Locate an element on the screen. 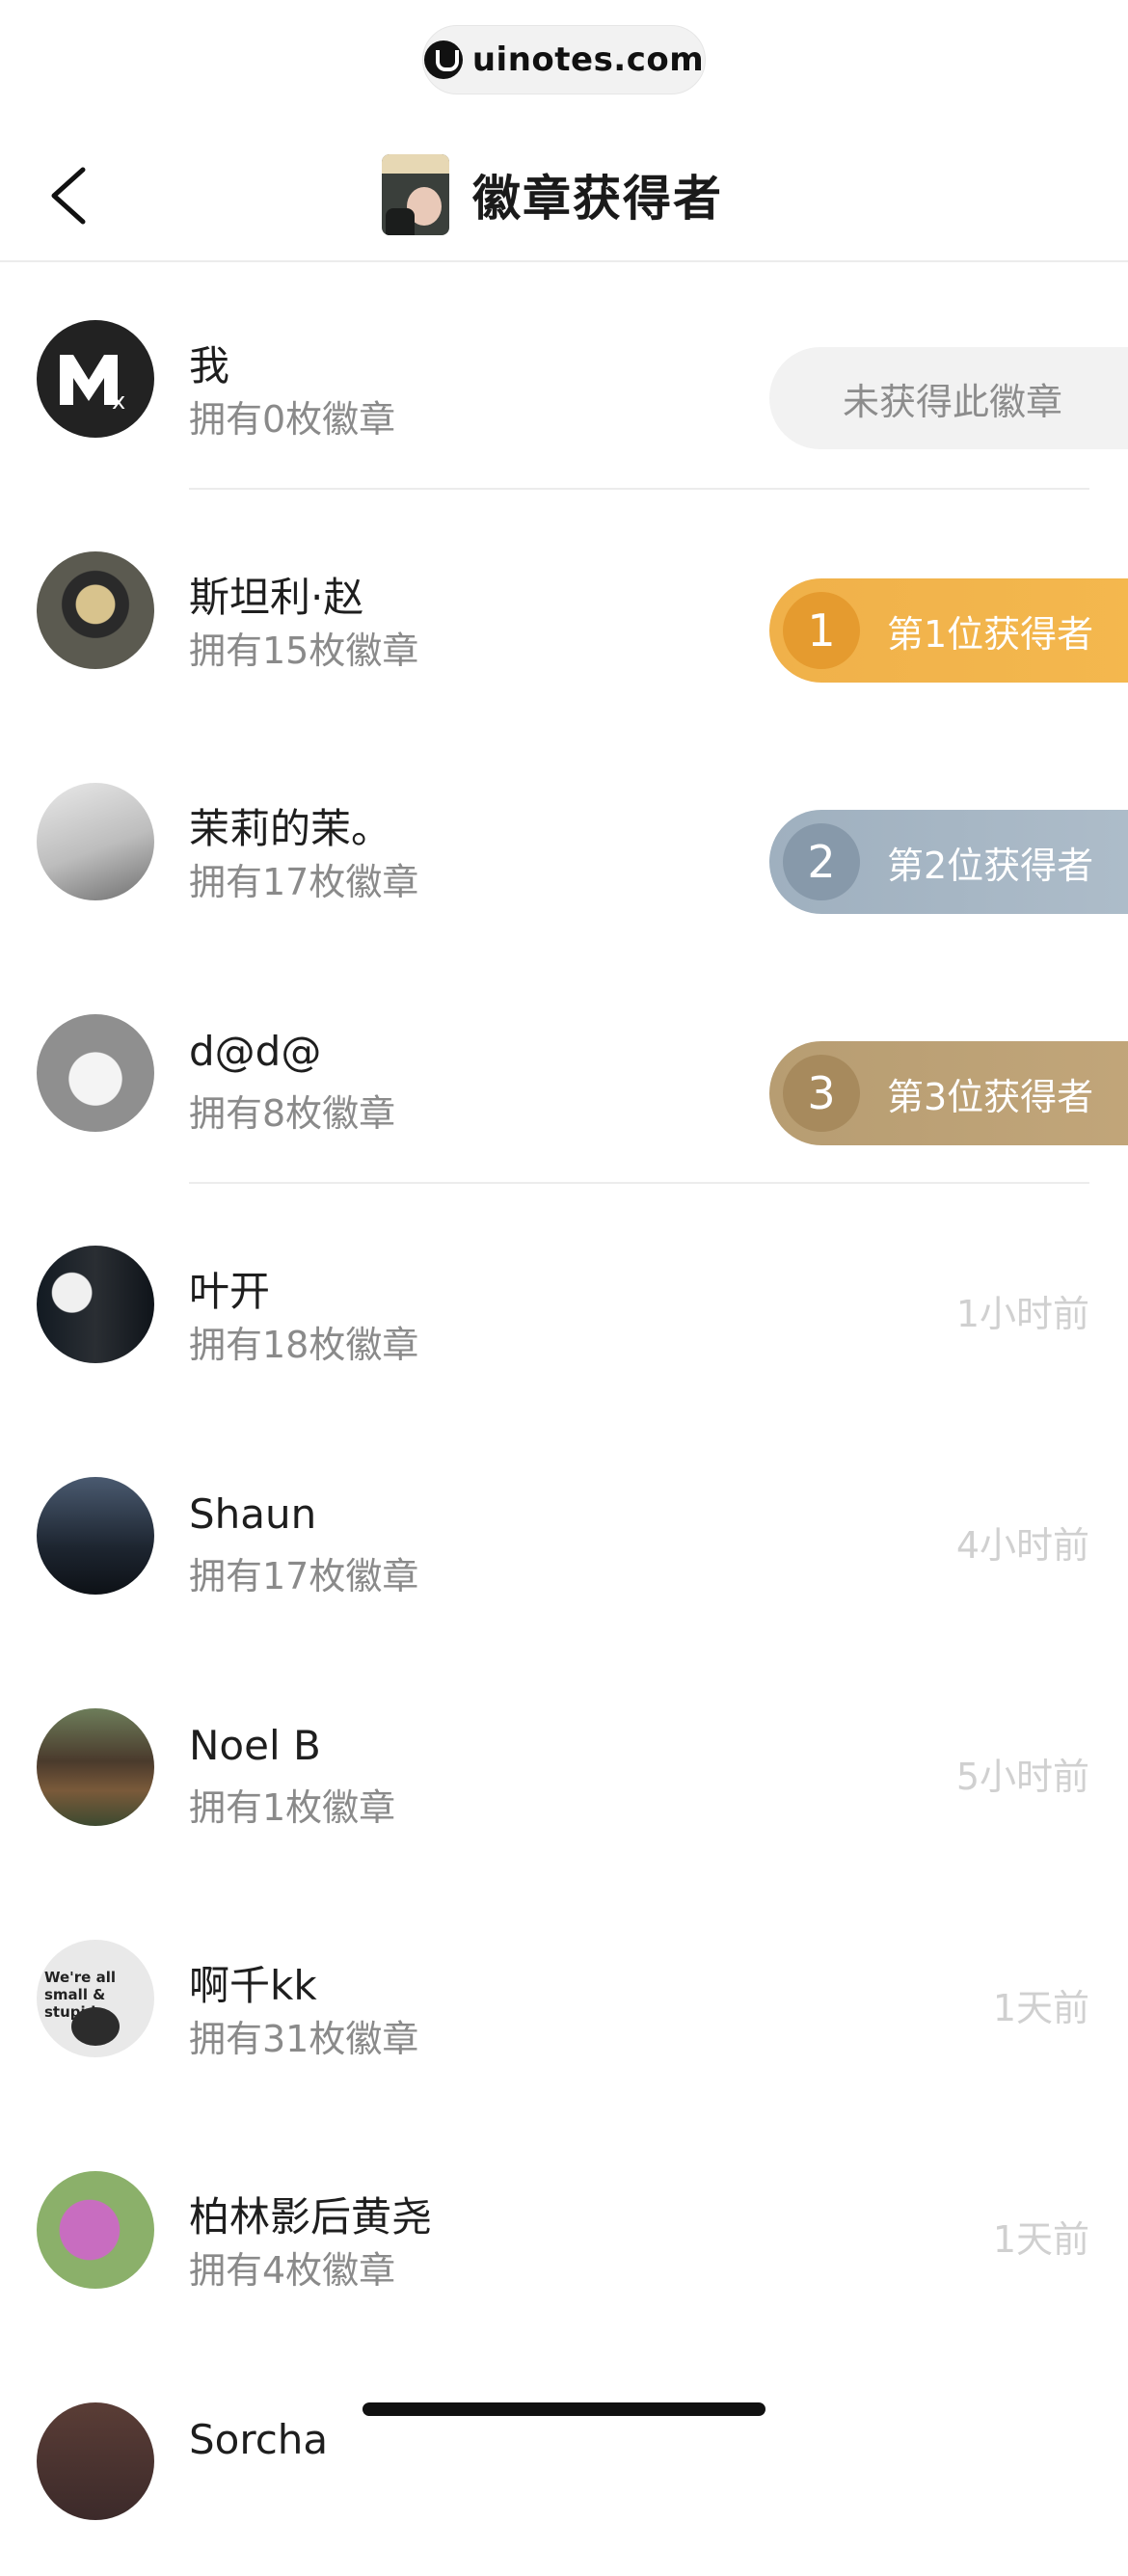  rank-number: 2 is located at coordinates (821, 862).